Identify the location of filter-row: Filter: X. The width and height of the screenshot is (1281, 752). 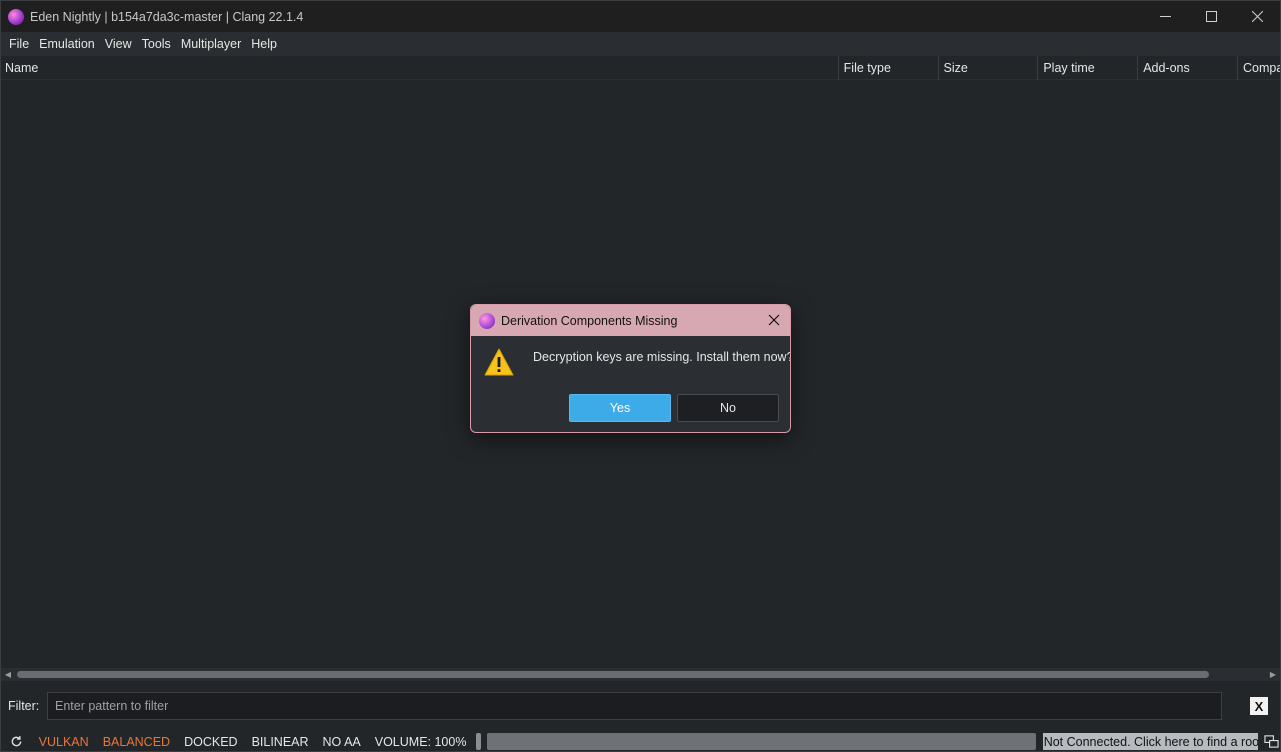
(640, 706).